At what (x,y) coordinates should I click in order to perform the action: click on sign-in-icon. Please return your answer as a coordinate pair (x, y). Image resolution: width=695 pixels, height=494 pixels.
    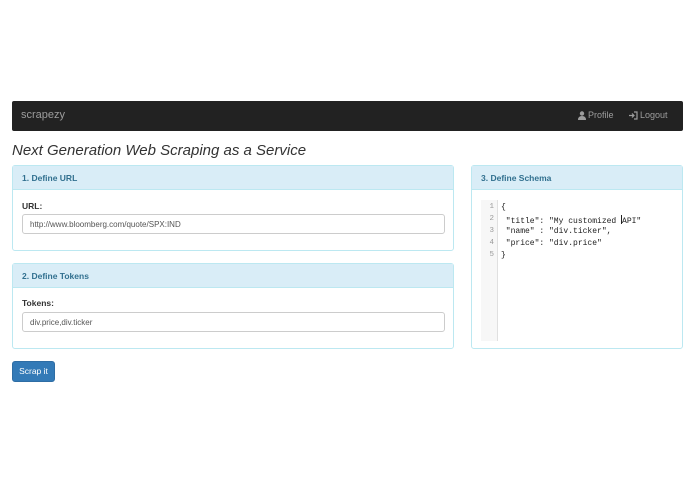
    Looking at the image, I should click on (633, 115).